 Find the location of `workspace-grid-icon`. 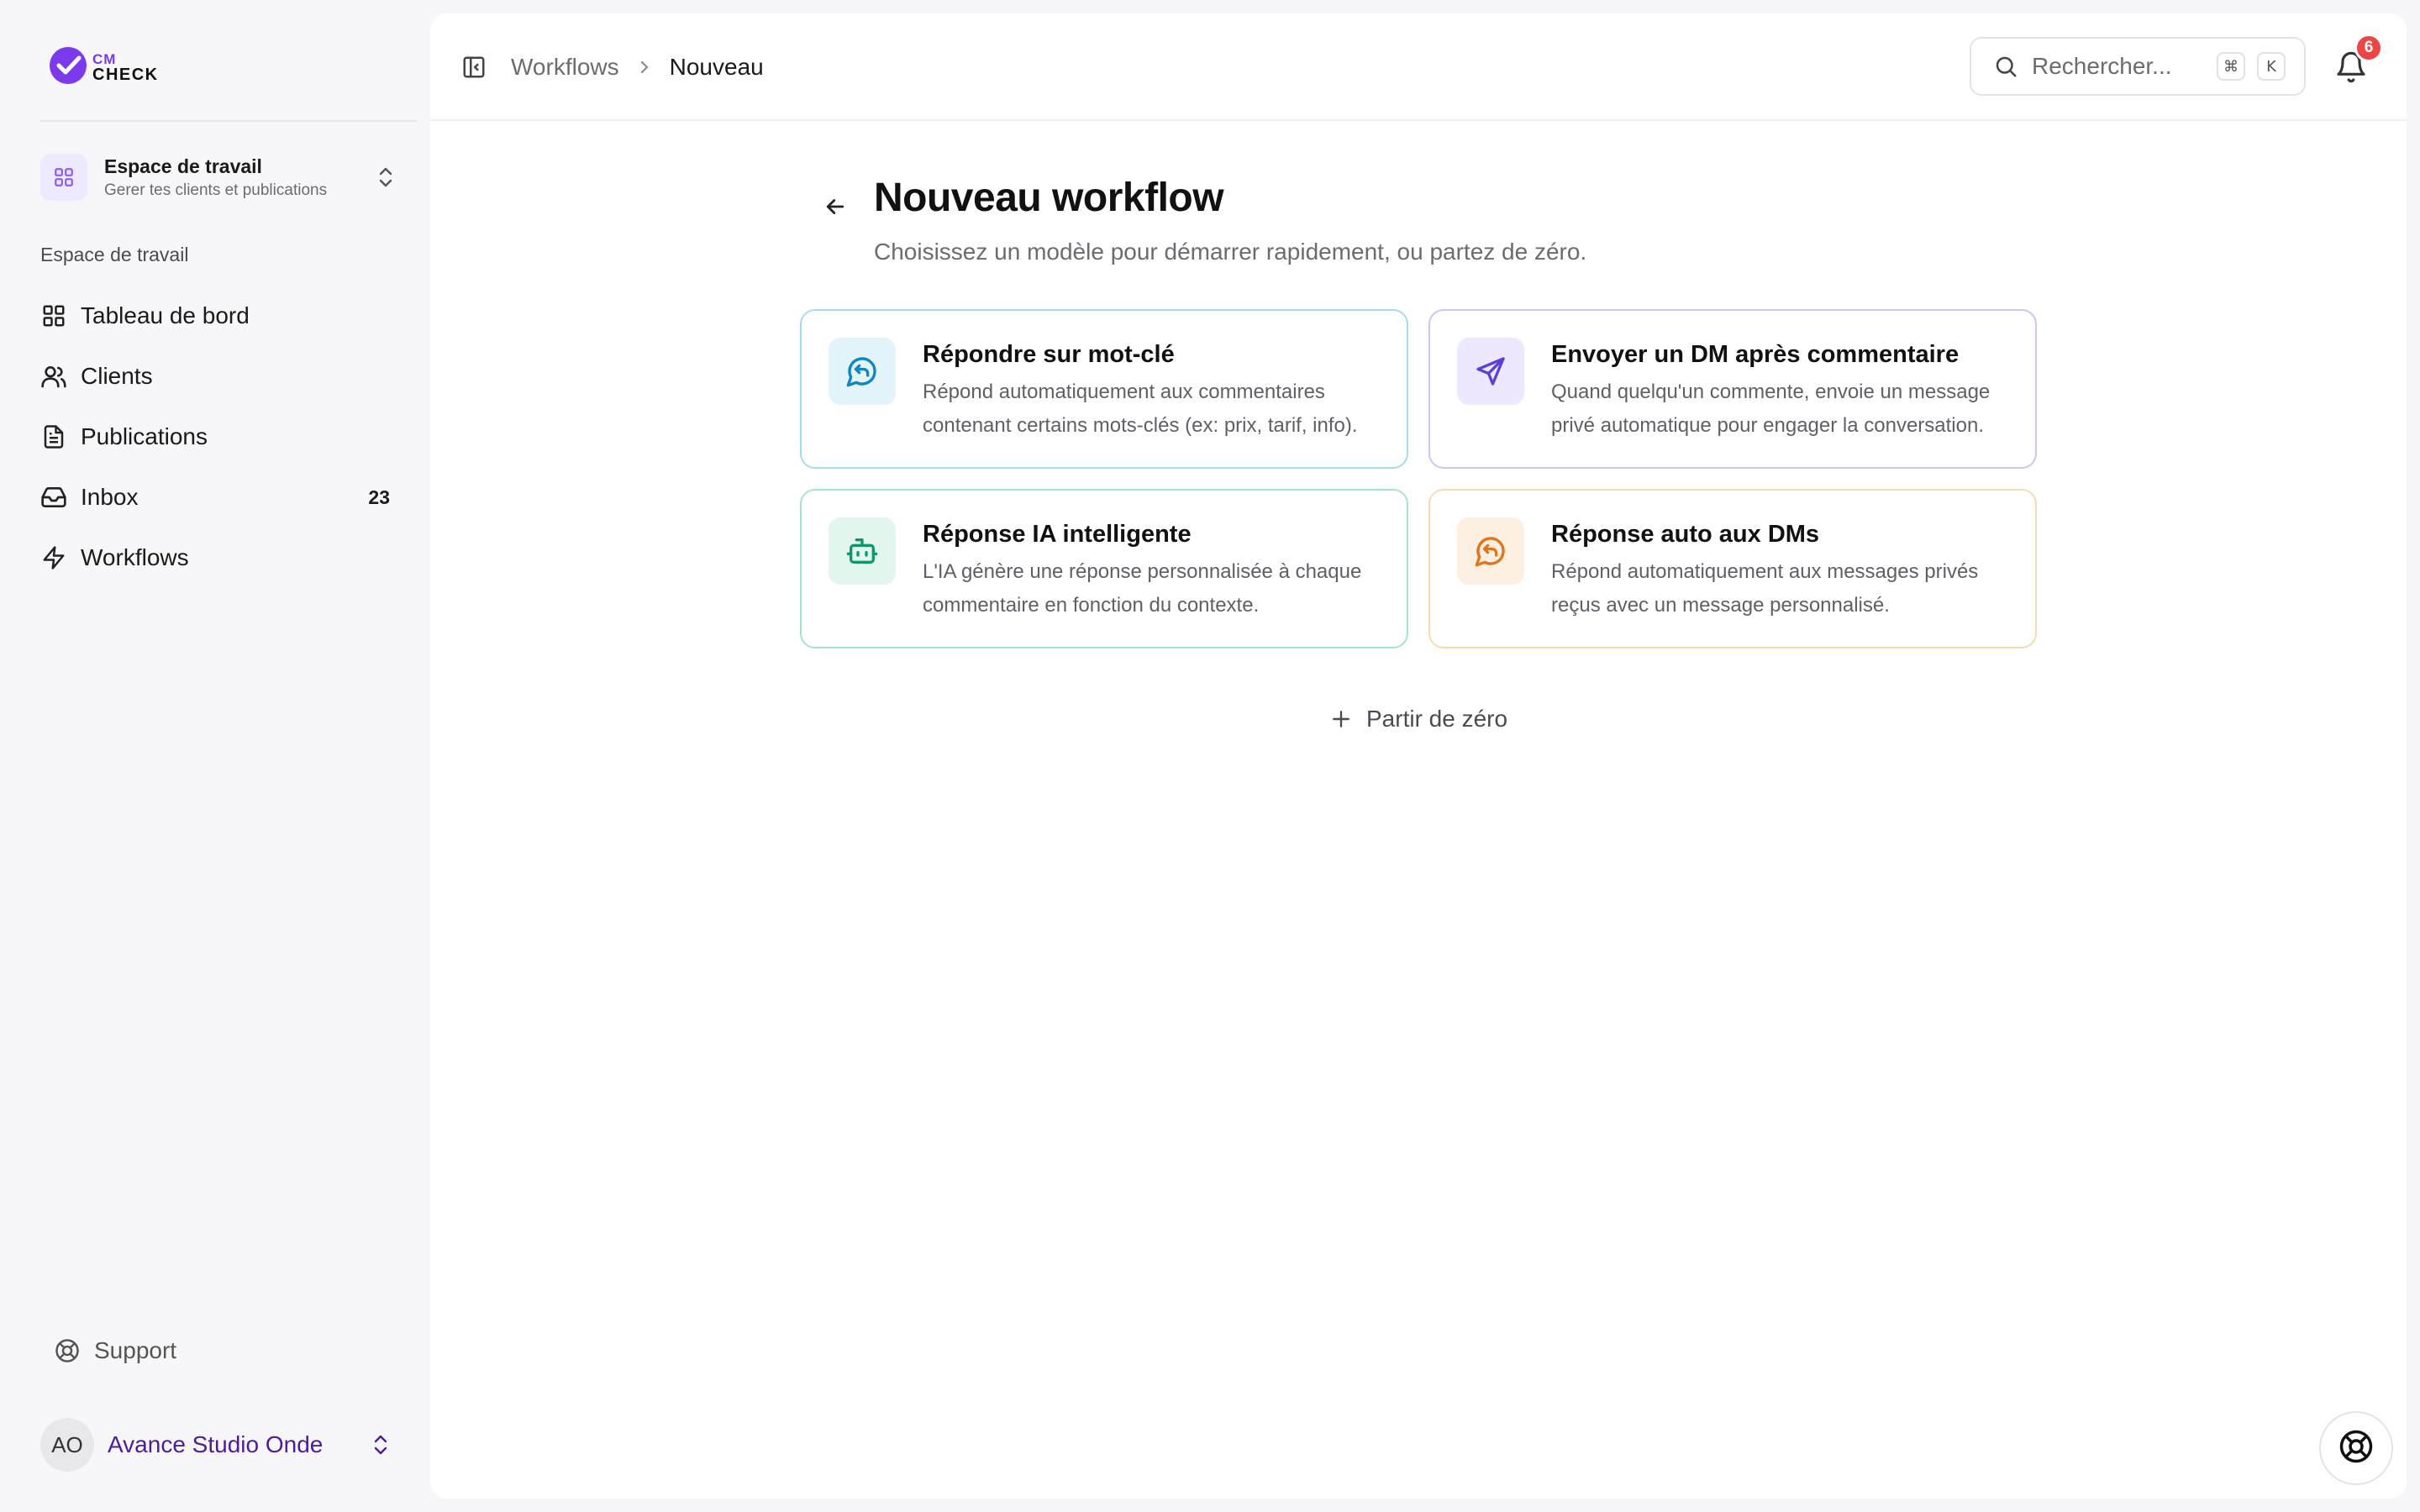

workspace-grid-icon is located at coordinates (64, 177).